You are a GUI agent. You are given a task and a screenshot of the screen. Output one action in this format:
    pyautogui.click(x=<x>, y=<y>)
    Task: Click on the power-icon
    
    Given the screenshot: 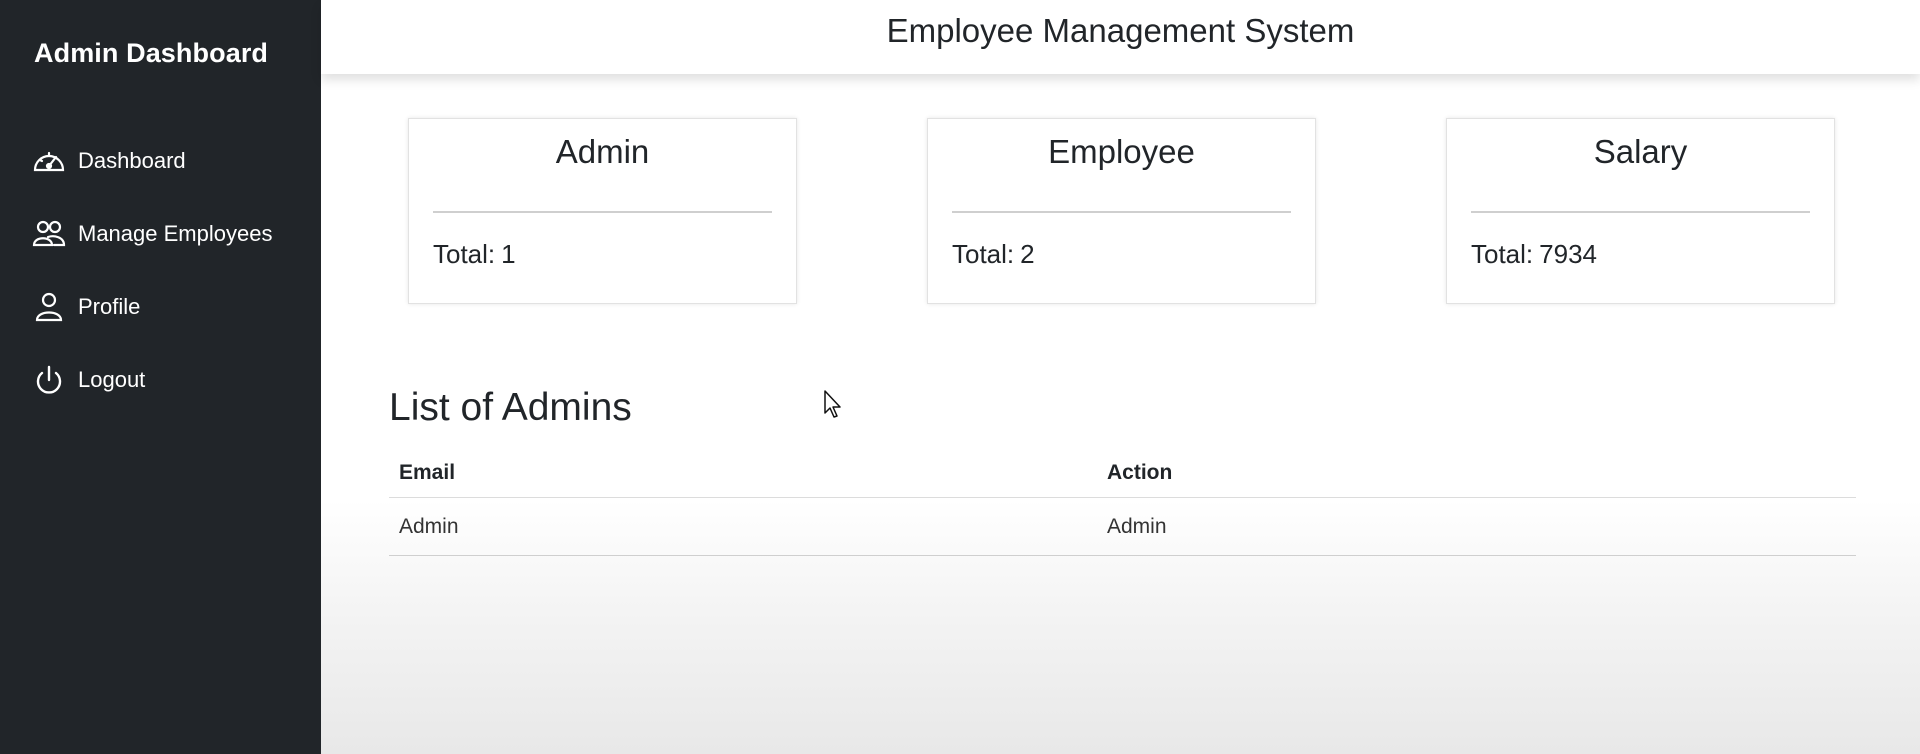 What is the action you would take?
    pyautogui.click(x=49, y=380)
    